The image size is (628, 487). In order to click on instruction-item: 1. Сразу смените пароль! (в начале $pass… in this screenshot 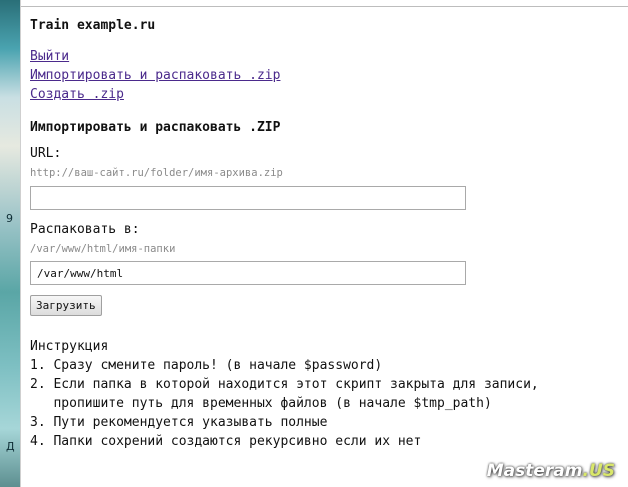, I will do `click(206, 365)`.